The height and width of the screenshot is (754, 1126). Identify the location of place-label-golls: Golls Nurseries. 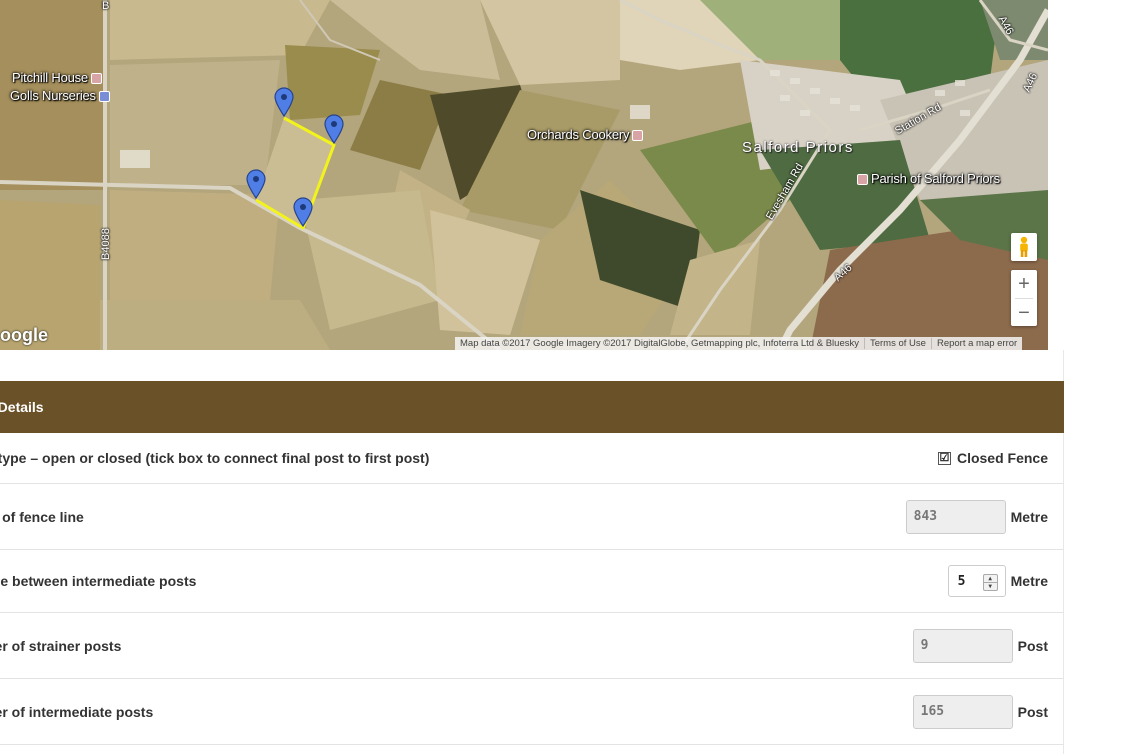
(60, 95).